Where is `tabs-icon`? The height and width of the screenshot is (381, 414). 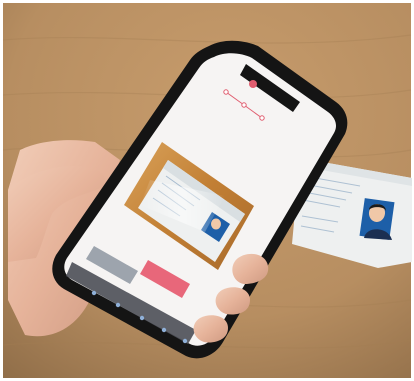 tabs-icon is located at coordinates (185, 341).